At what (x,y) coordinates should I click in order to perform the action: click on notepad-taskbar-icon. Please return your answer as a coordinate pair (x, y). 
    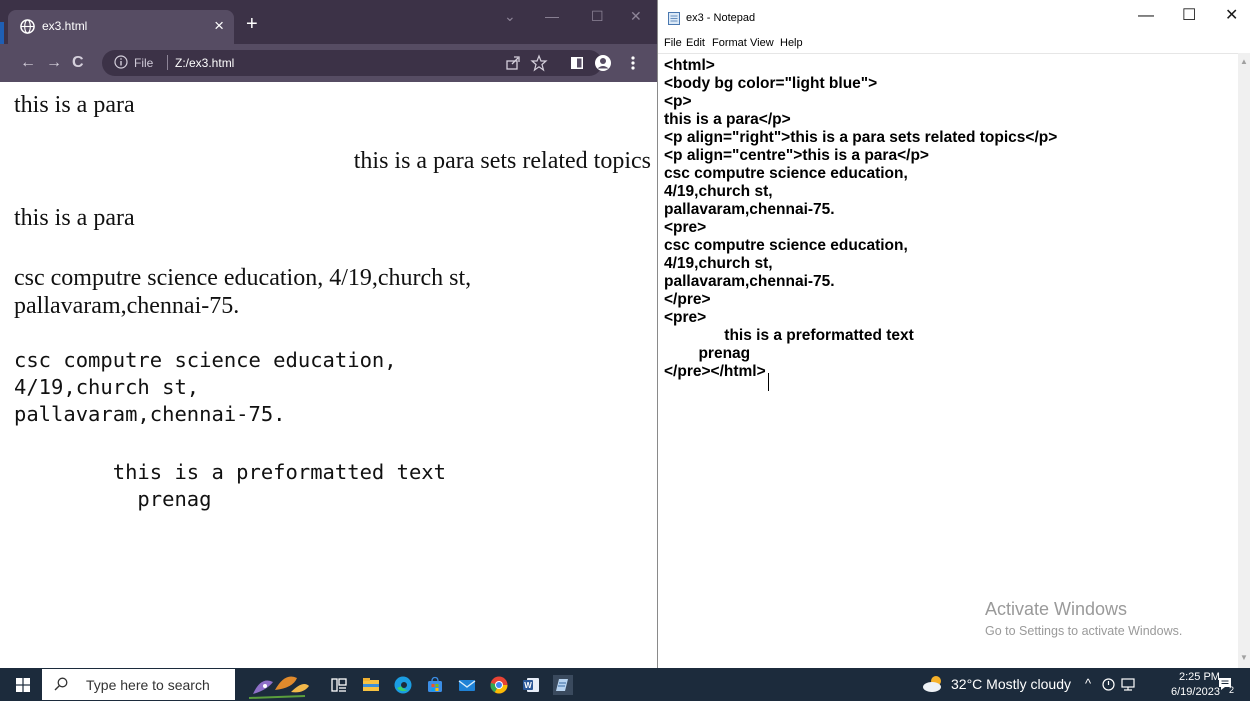
    Looking at the image, I should click on (563, 685).